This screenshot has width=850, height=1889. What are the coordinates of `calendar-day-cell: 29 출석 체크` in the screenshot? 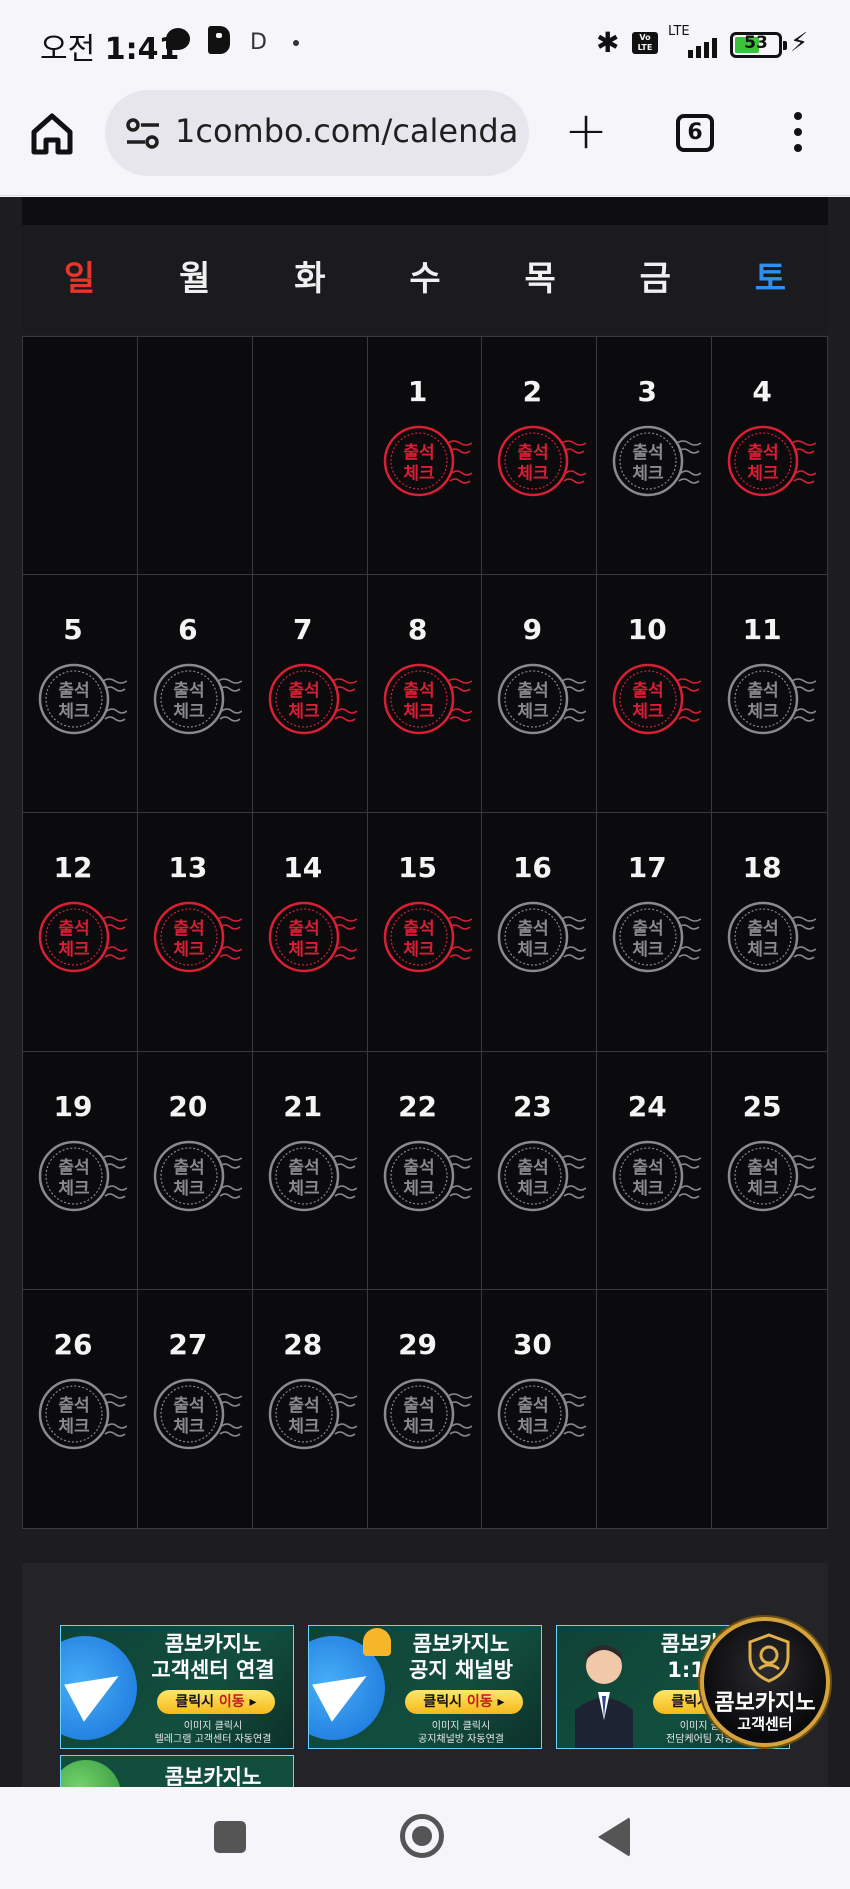 It's located at (425, 1408).